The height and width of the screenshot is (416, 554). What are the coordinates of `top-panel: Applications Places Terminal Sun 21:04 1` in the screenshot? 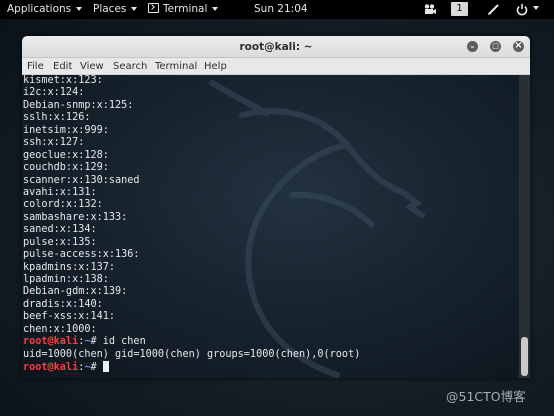 It's located at (277, 9).